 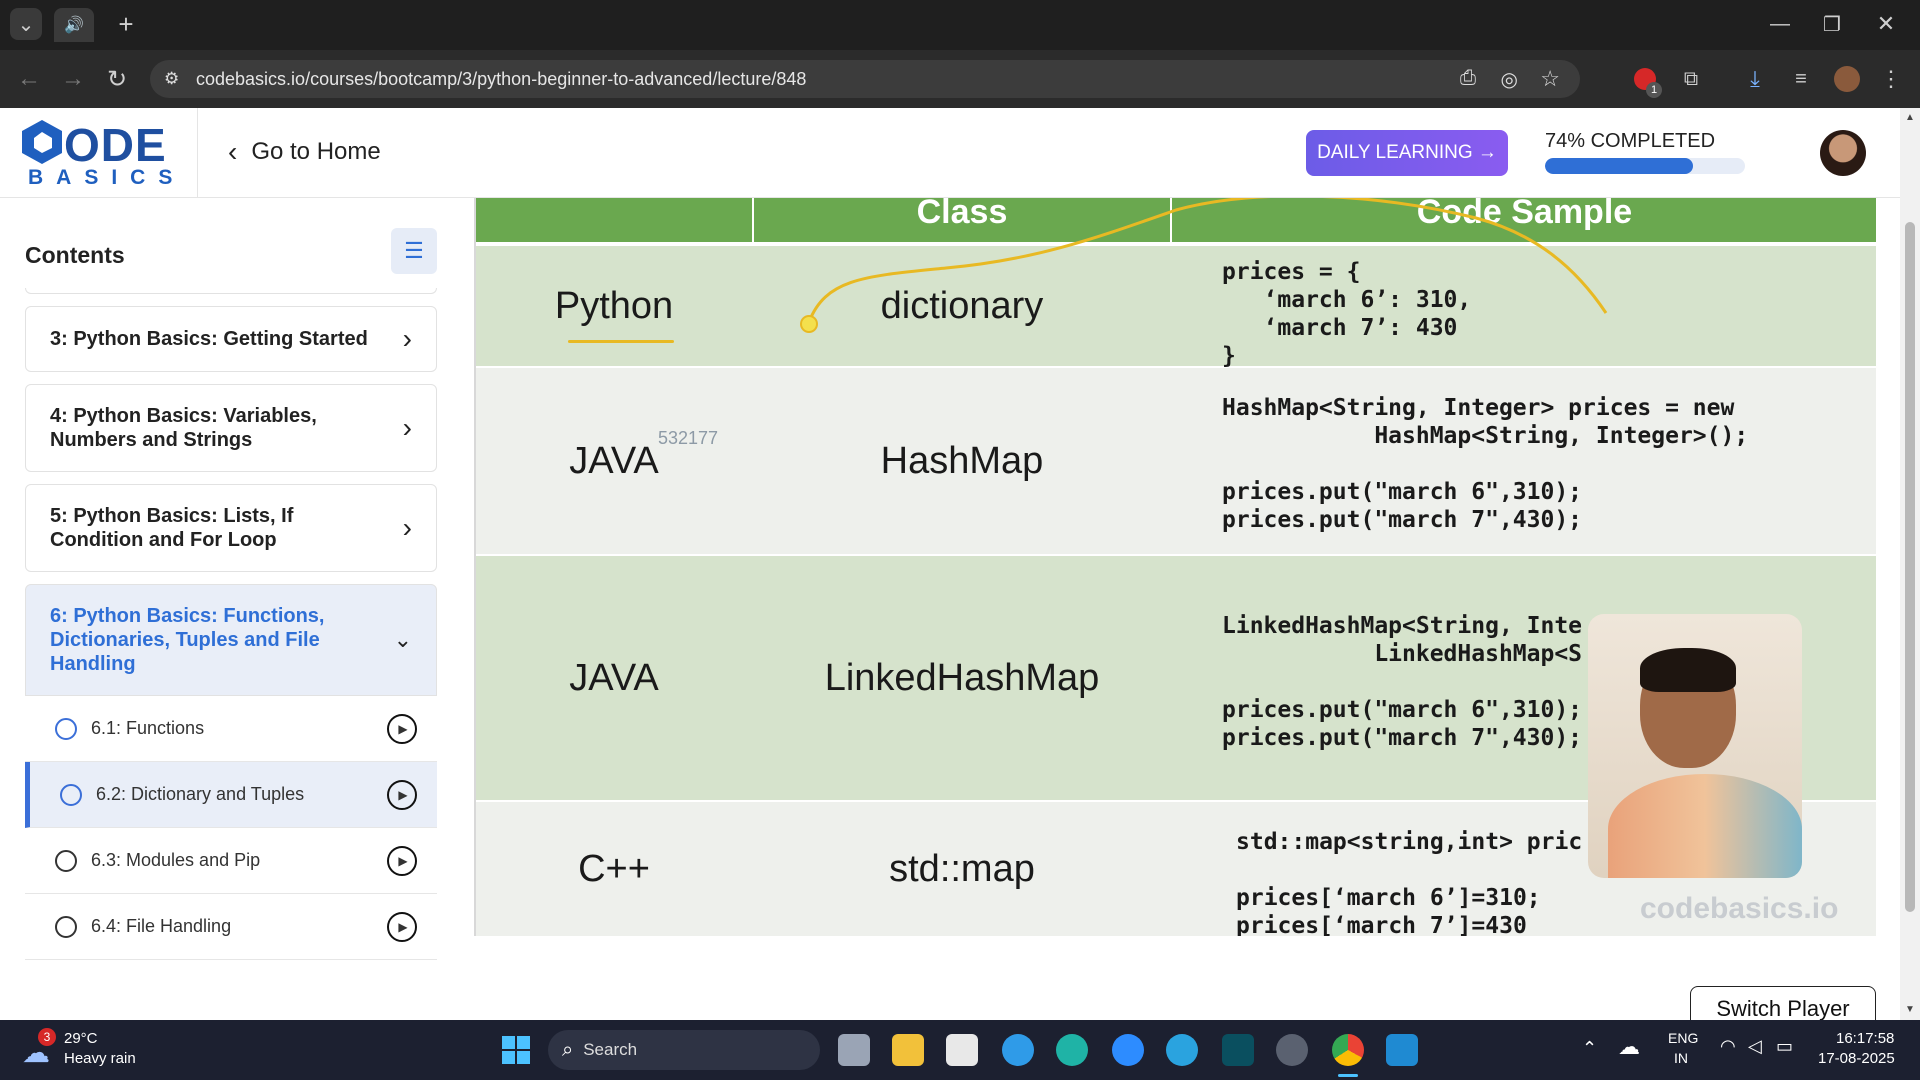 What do you see at coordinates (66, 861) in the screenshot?
I see `not-started-circle-icon` at bounding box center [66, 861].